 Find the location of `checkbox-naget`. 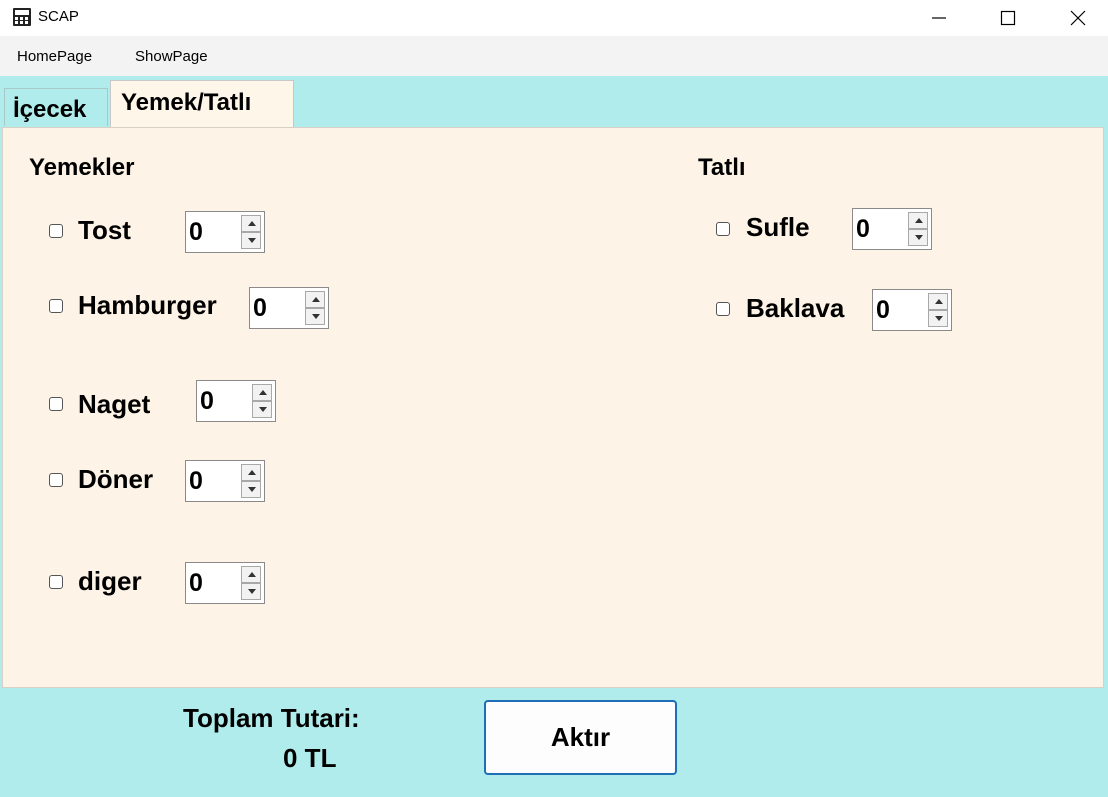

checkbox-naget is located at coordinates (56, 404).